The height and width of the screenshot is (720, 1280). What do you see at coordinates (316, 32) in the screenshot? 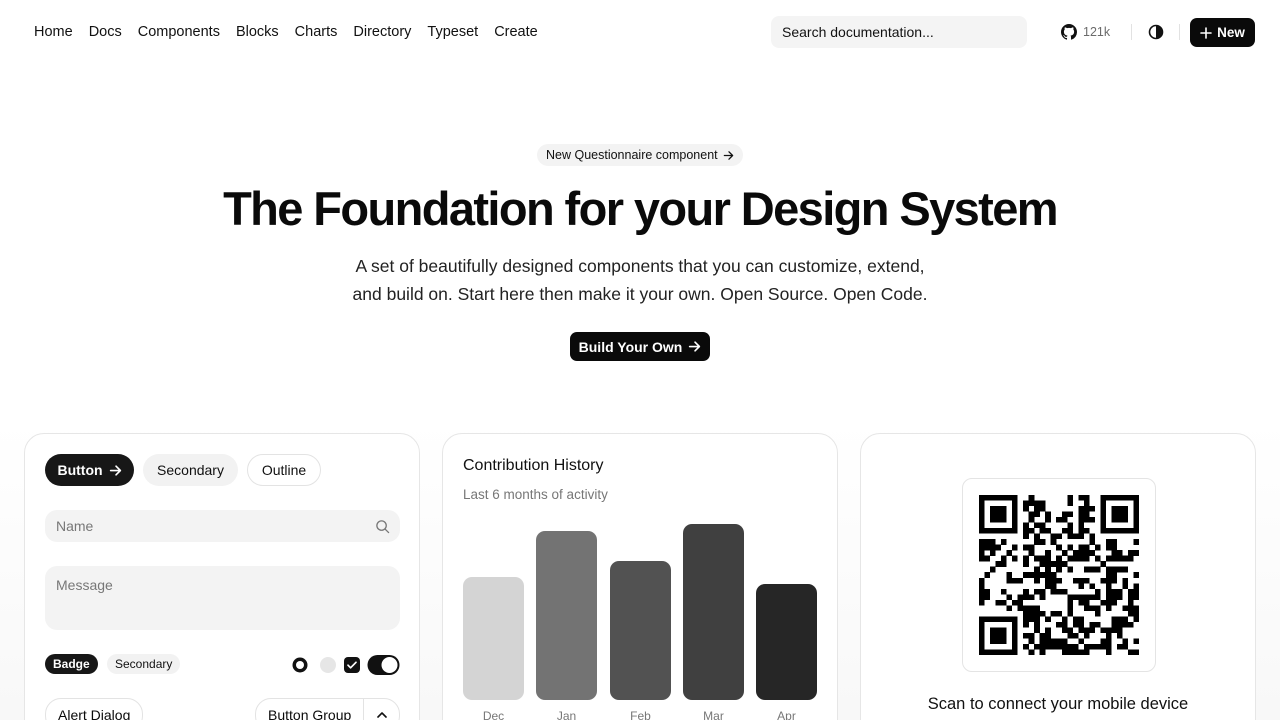
I see `nav-charts: Charts` at bounding box center [316, 32].